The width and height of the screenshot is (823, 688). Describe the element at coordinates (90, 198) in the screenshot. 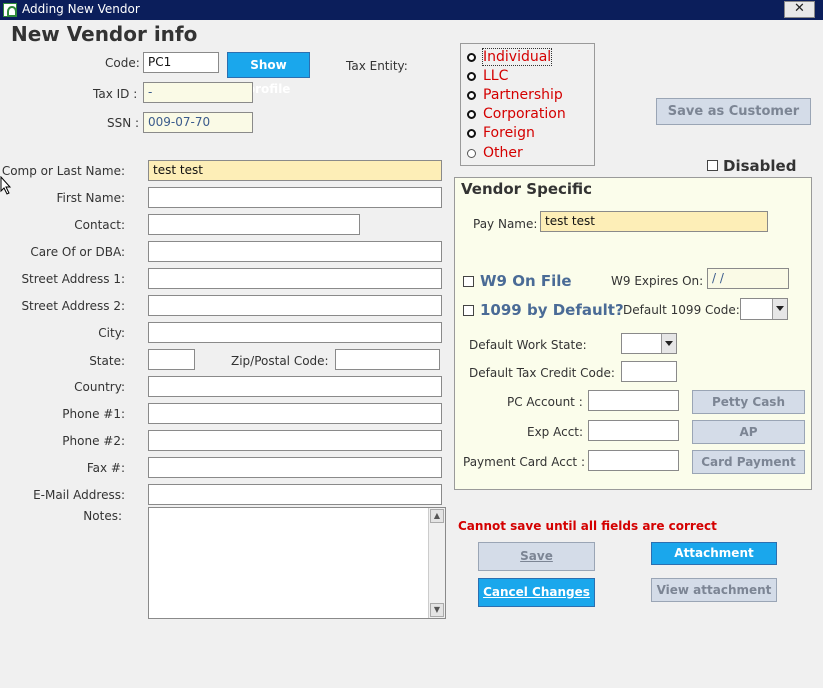

I see `first-name-label: First Name:` at that location.